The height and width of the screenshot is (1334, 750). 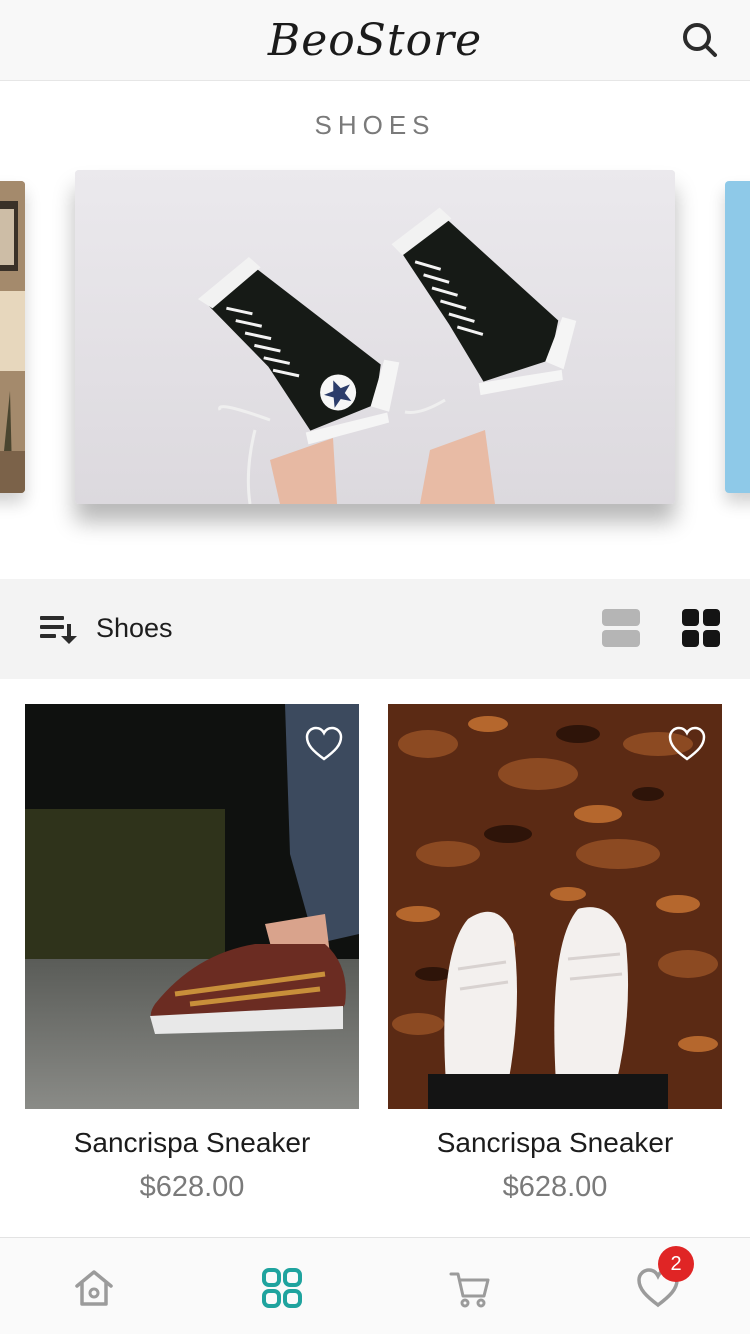 What do you see at coordinates (676, 1264) in the screenshot?
I see `wishlist-count-badge: 2` at bounding box center [676, 1264].